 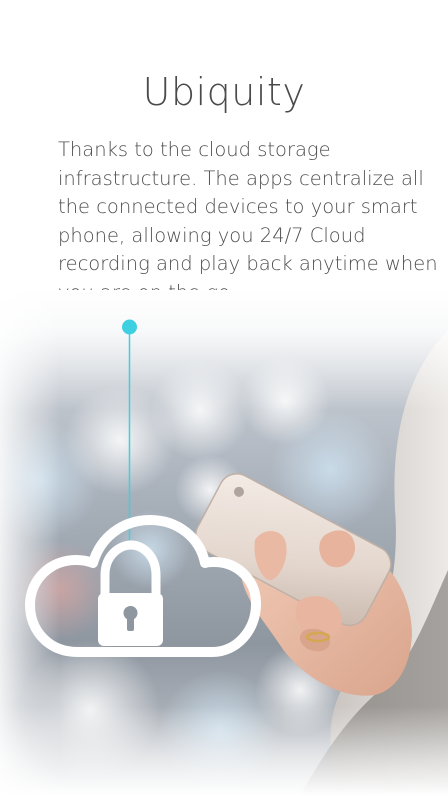 I want to click on cloud-lock-icon, so click(x=143, y=586).